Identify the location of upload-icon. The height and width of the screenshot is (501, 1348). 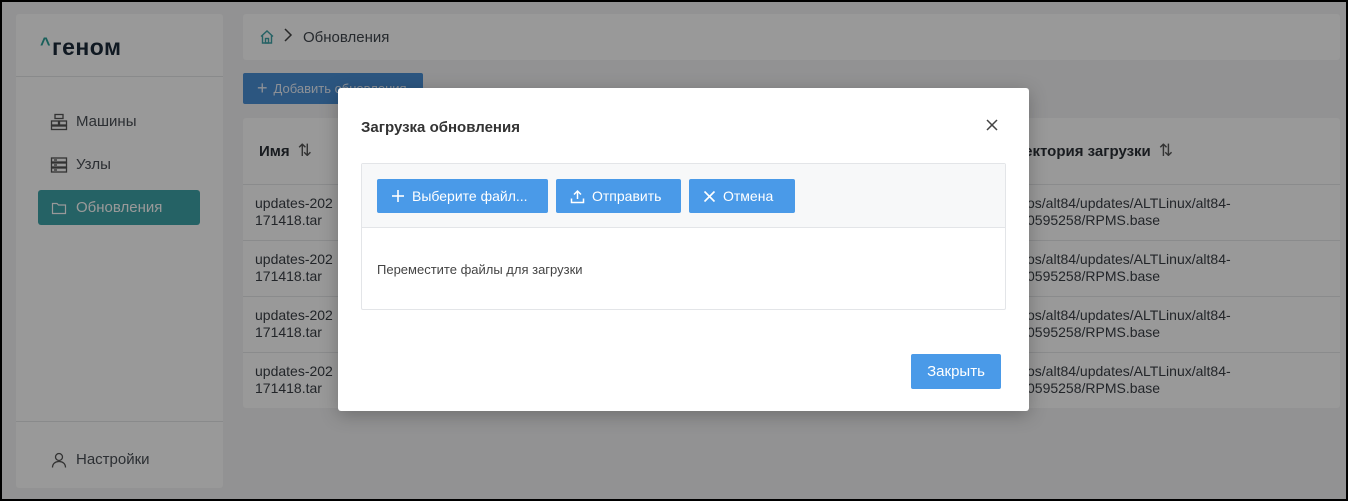
(577, 196).